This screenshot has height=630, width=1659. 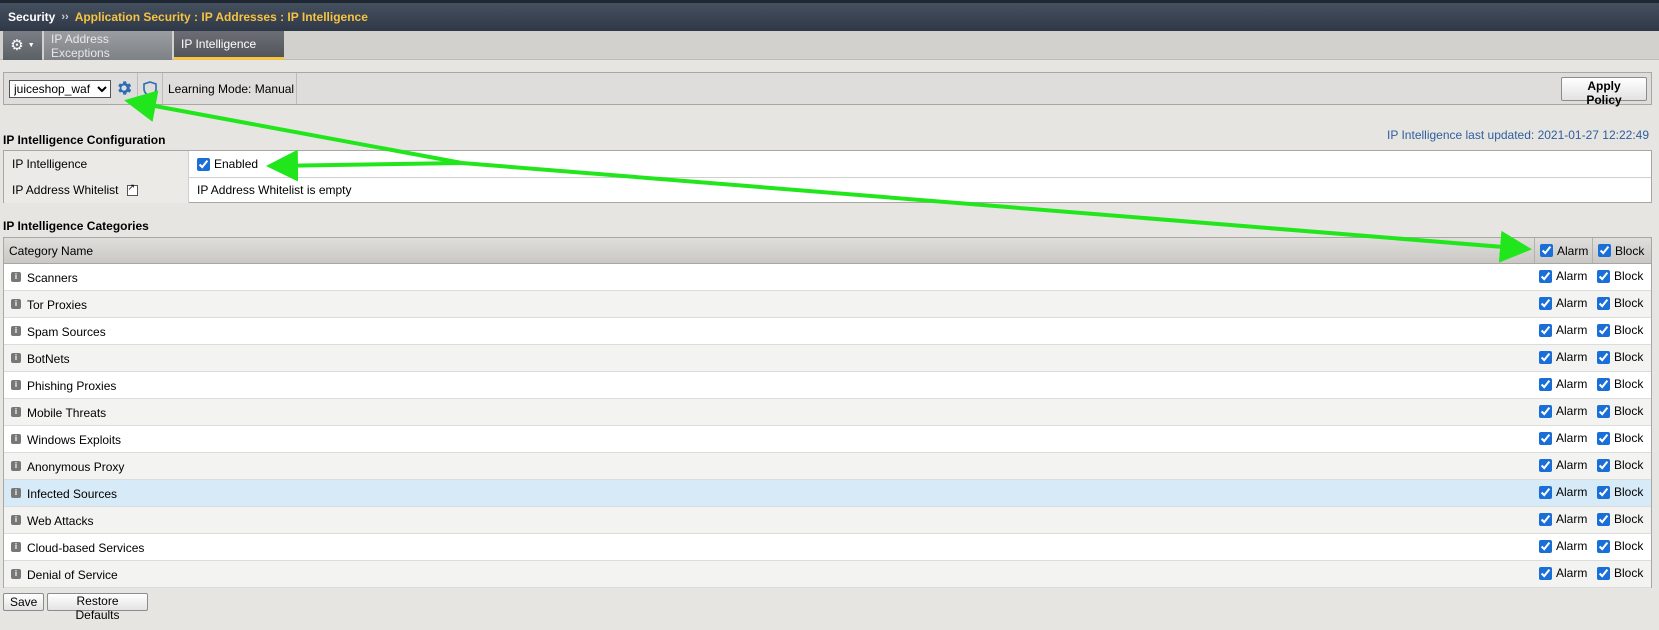 What do you see at coordinates (1604, 250) in the screenshot?
I see `block-all-checkbox` at bounding box center [1604, 250].